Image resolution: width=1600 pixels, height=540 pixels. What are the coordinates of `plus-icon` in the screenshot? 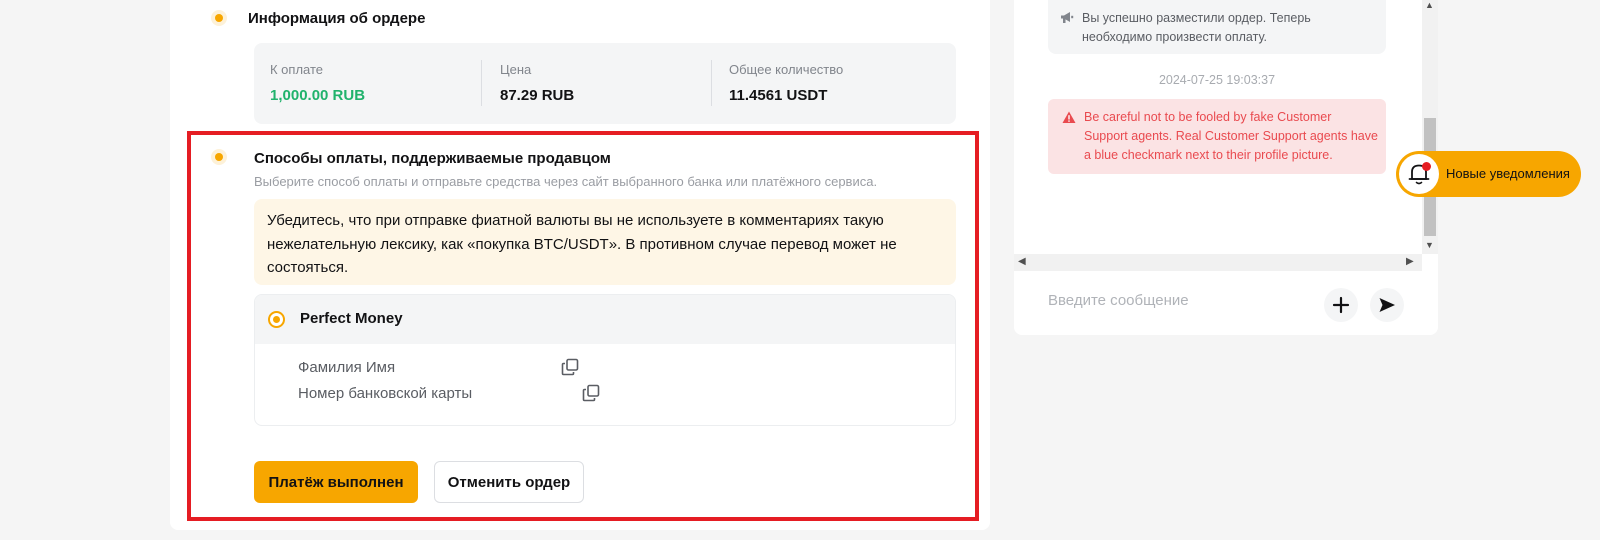 It's located at (1341, 305).